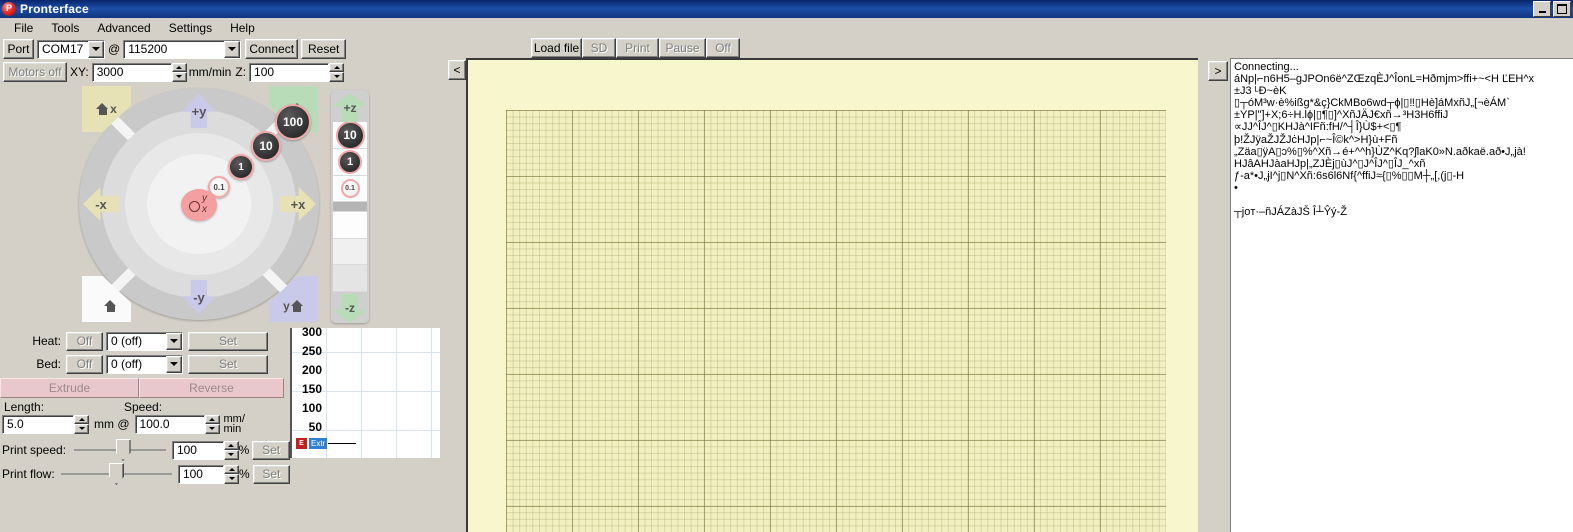 This screenshot has width=1573, height=532. I want to click on print-flow-slider, so click(116, 474).